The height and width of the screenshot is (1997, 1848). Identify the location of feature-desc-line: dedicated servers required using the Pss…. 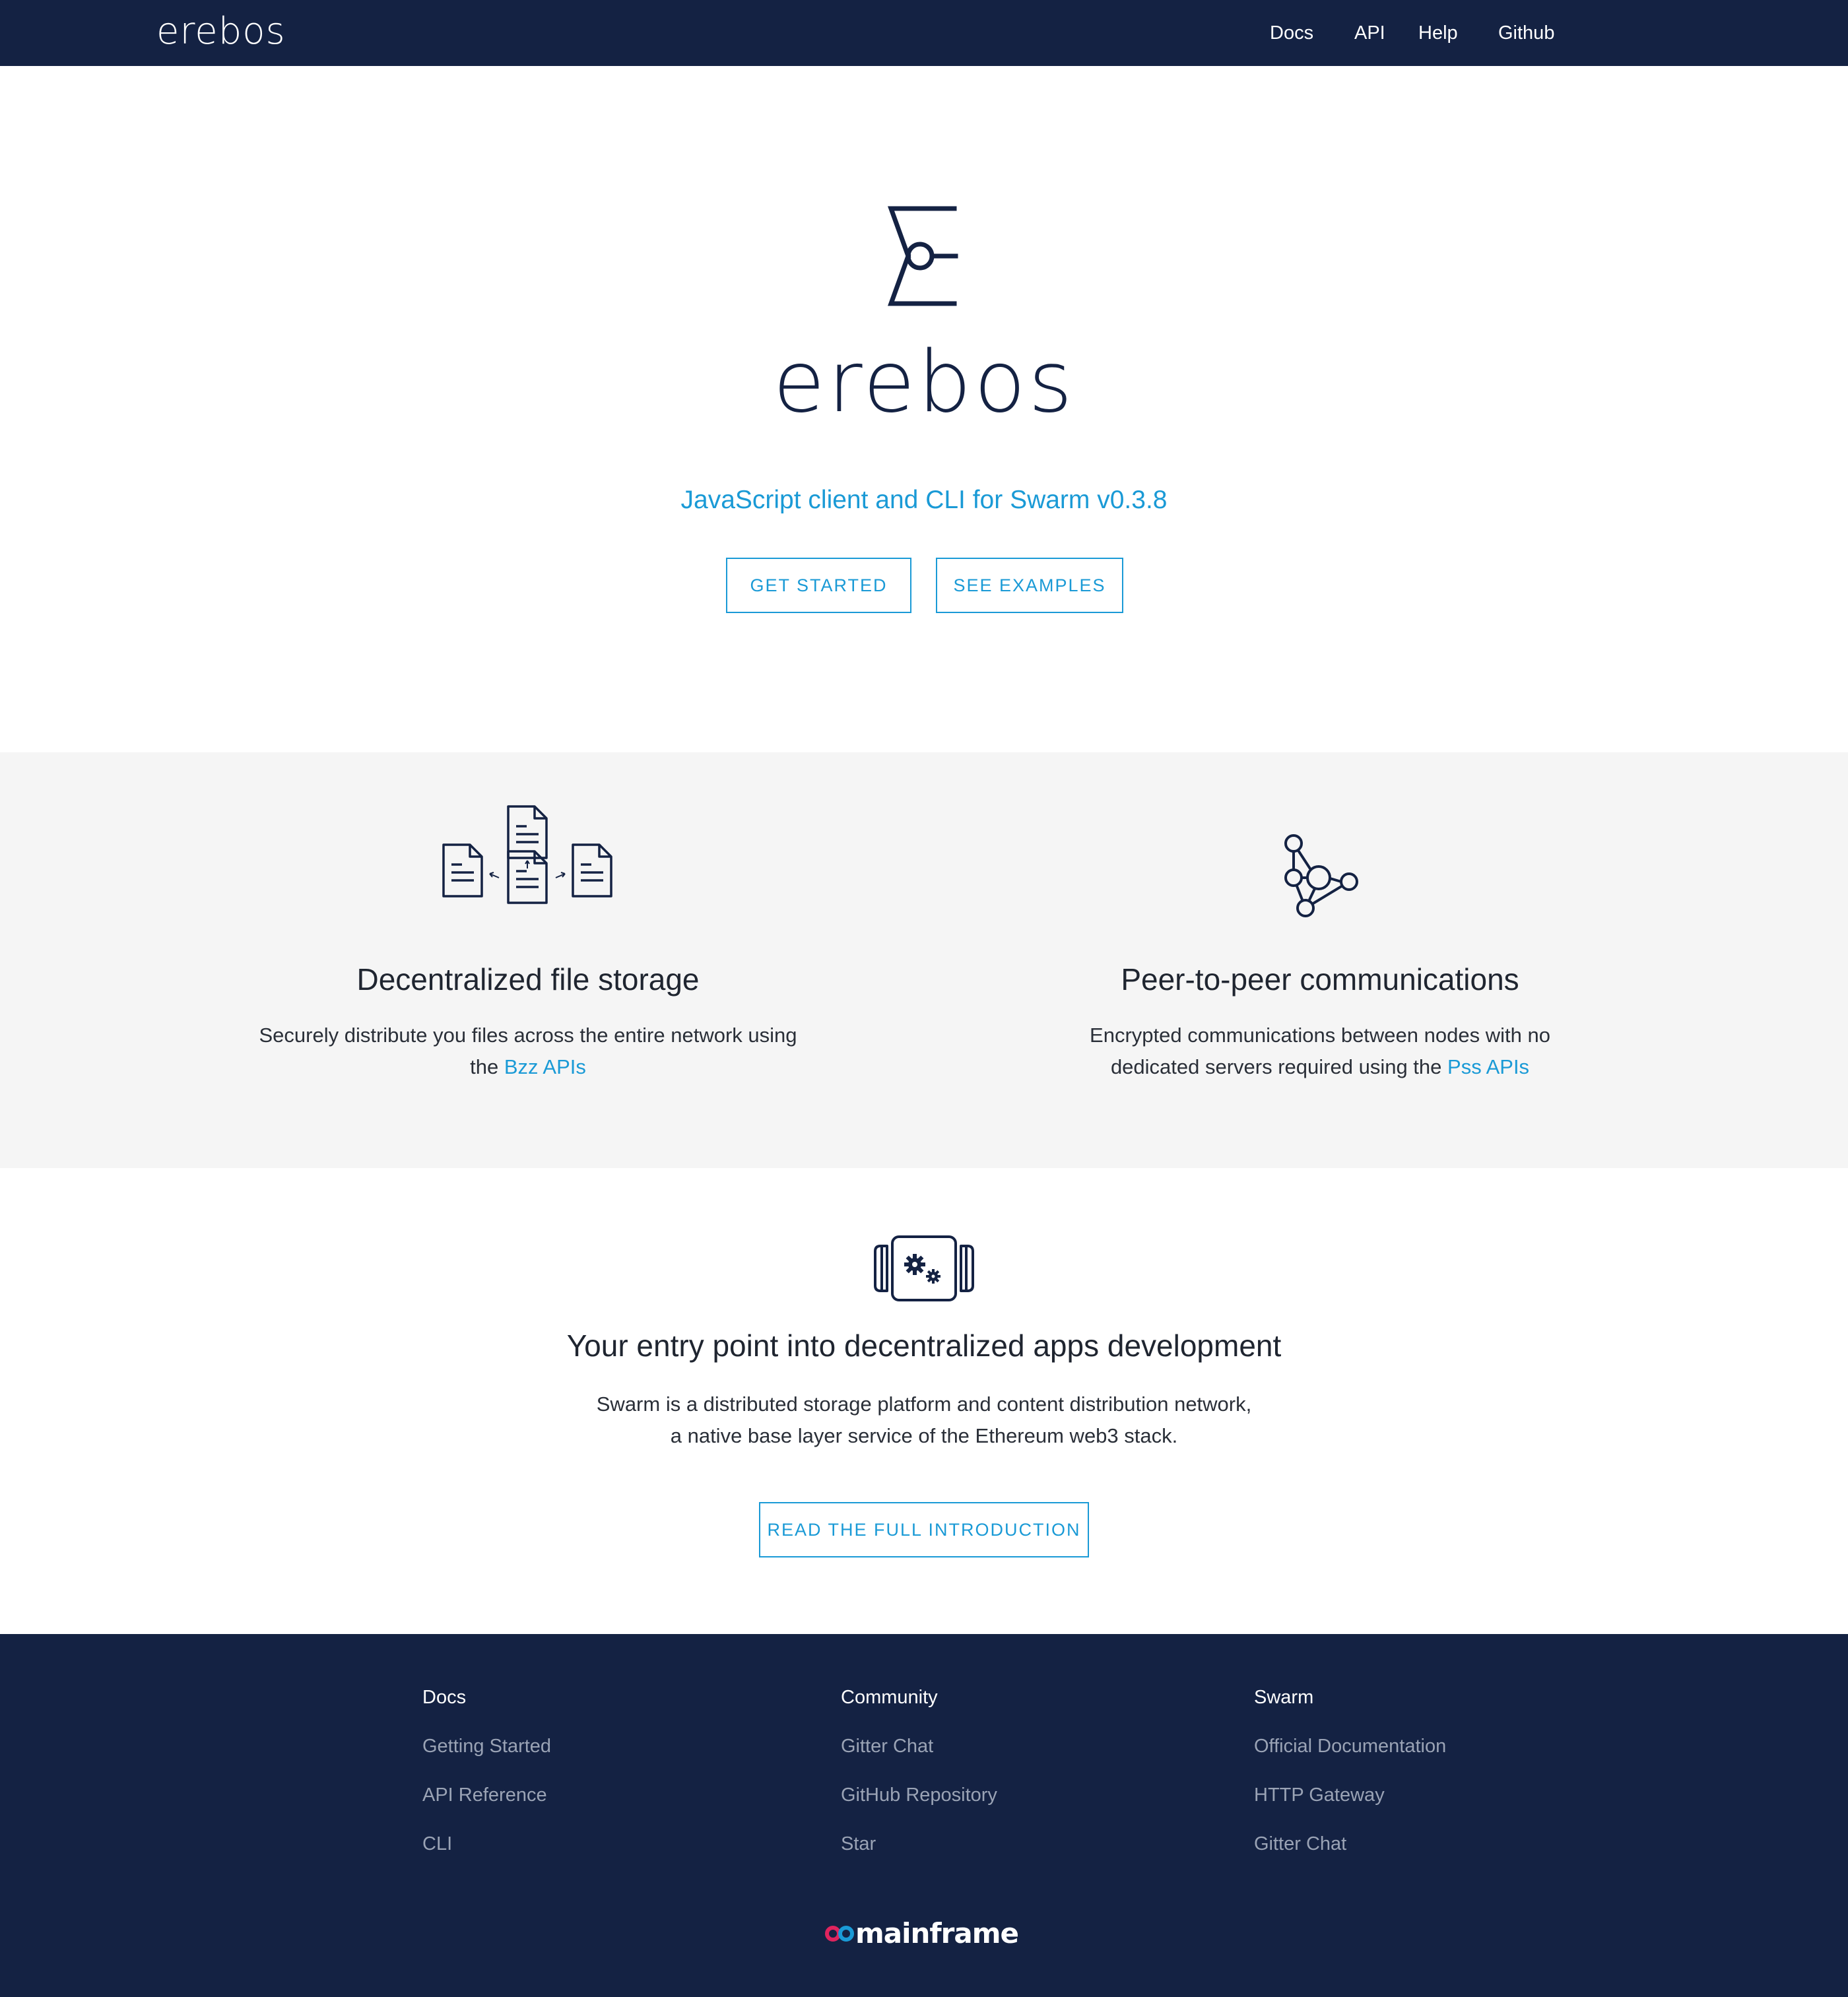
(1320, 1067).